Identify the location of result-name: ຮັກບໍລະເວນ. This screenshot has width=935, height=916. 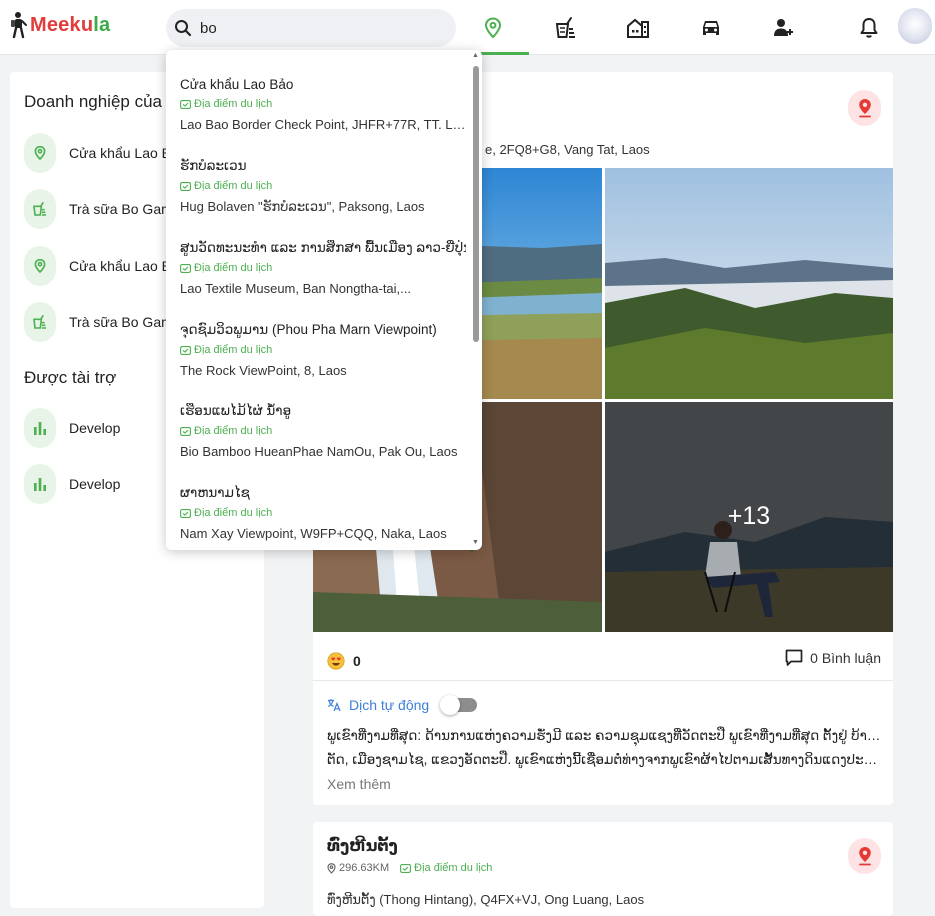
(213, 165).